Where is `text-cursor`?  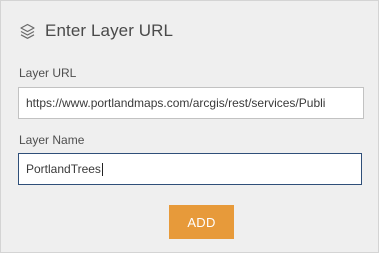 text-cursor is located at coordinates (102, 170).